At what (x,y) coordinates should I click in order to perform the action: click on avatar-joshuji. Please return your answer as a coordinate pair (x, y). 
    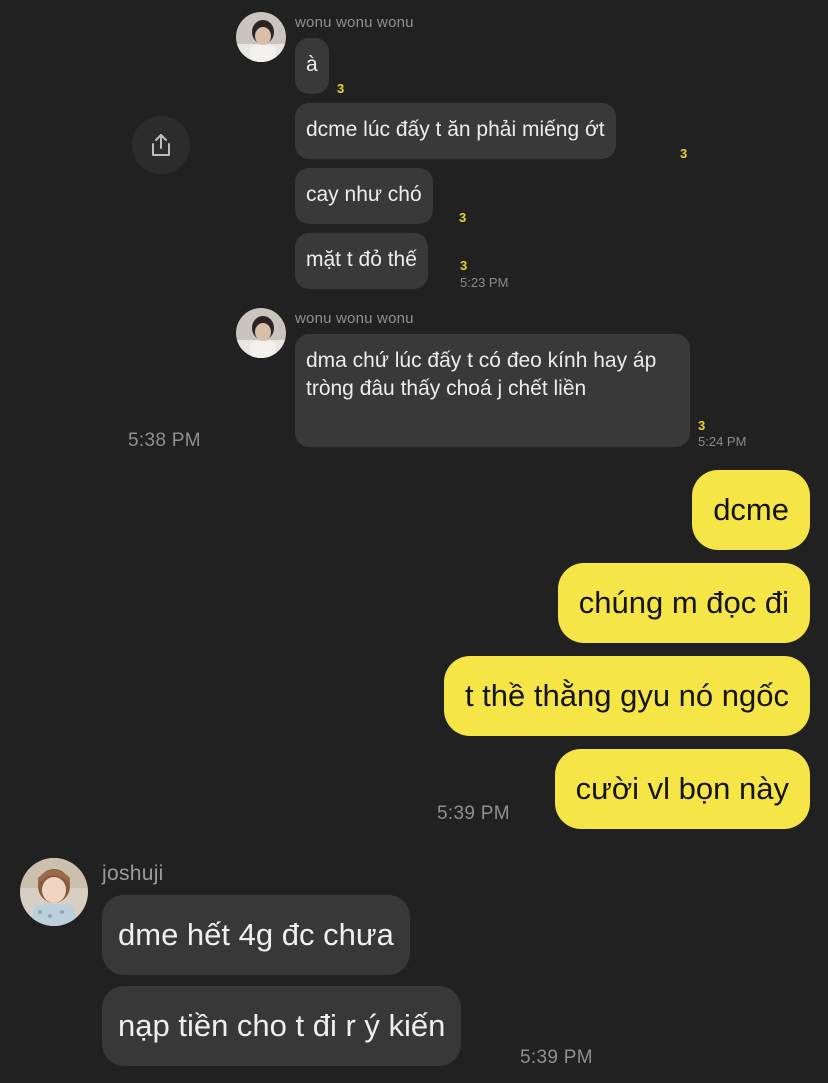
    Looking at the image, I should click on (54, 892).